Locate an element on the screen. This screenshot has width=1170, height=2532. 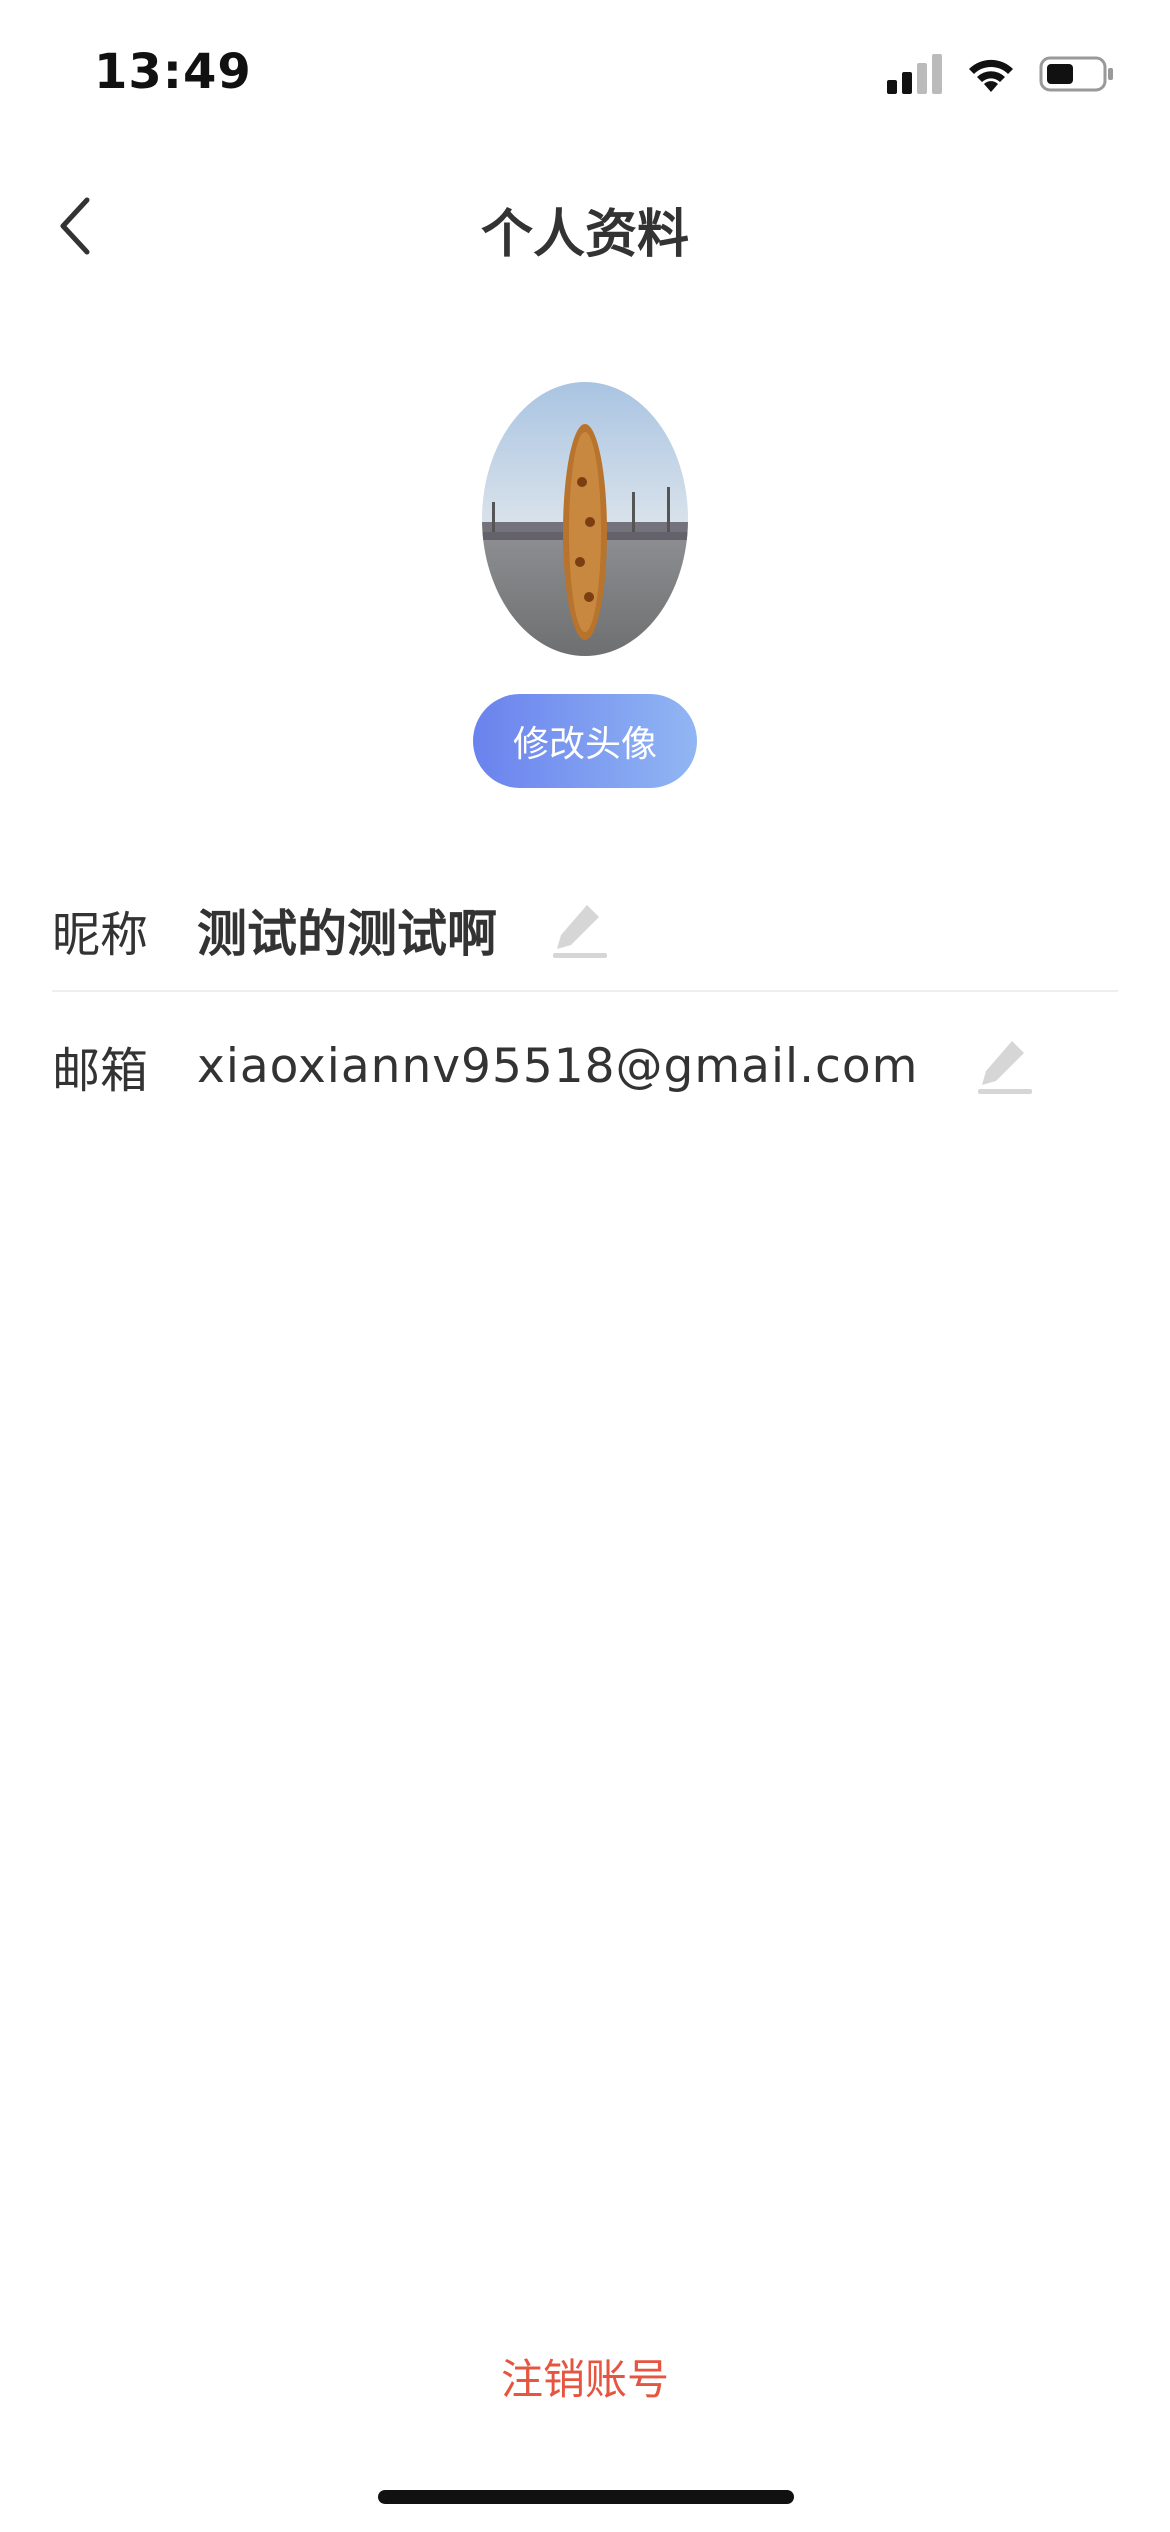
email-row: 邮箱 xiaoxiannv95518@gmail.com is located at coordinates (585, 1066).